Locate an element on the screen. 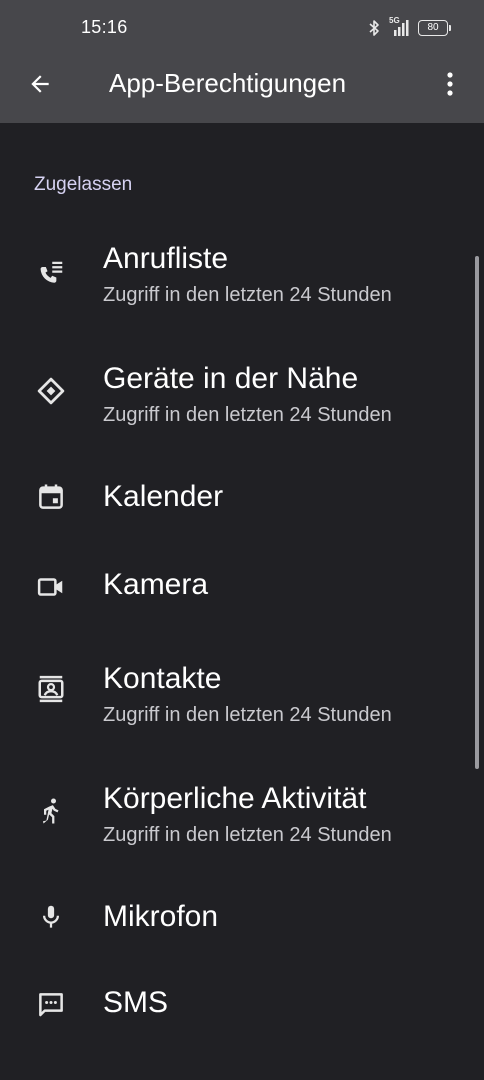 Image resolution: width=484 pixels, height=1080 pixels. status-bar: 15:16 5G 80 is located at coordinates (242, 28).